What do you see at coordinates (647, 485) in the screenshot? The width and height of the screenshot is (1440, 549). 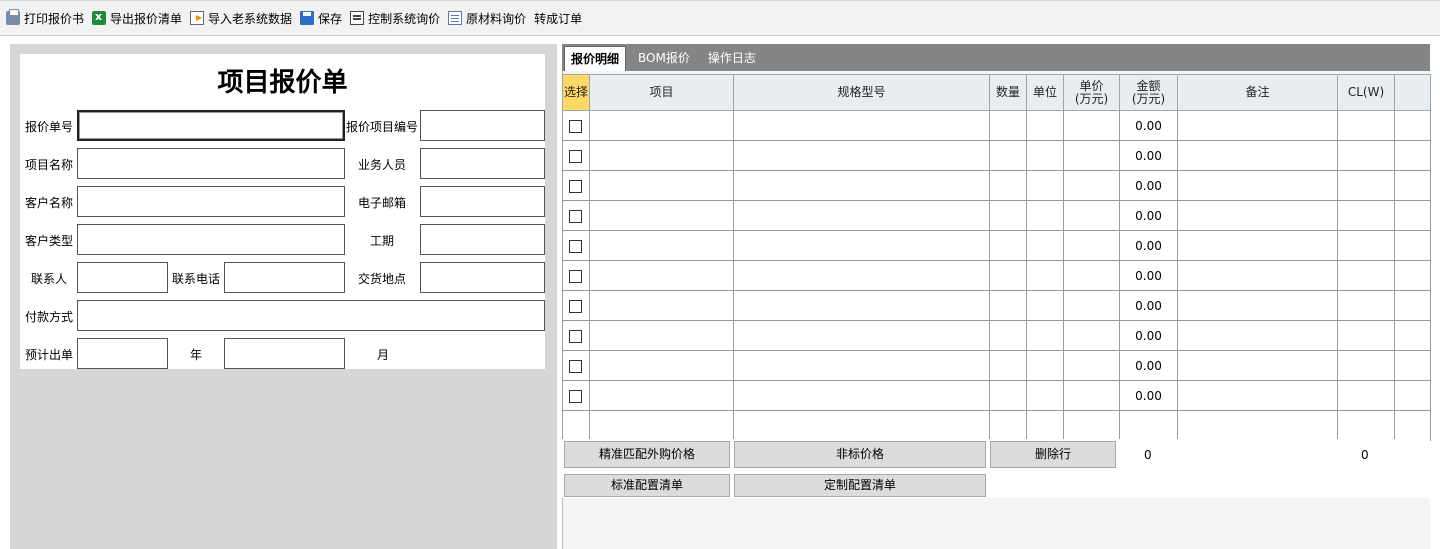 I see `standard-config-button: 标准配置清单` at bounding box center [647, 485].